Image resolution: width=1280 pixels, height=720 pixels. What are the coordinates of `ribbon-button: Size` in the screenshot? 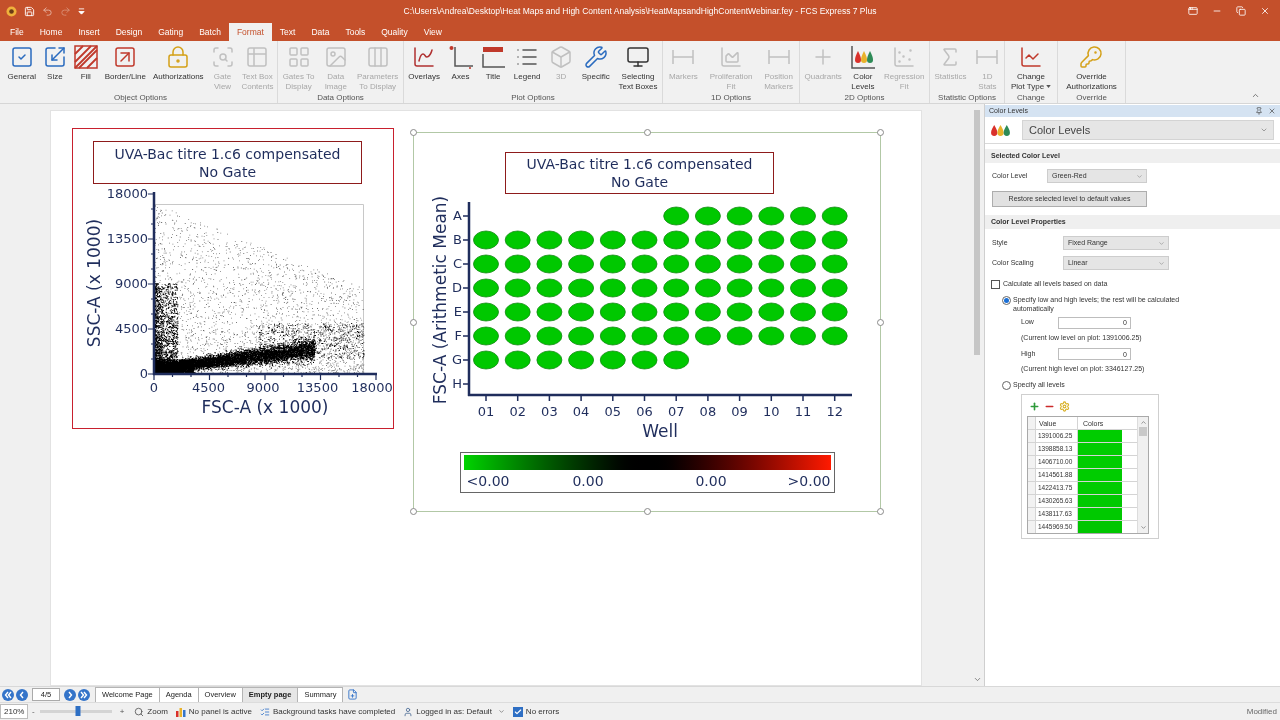 It's located at (54, 61).